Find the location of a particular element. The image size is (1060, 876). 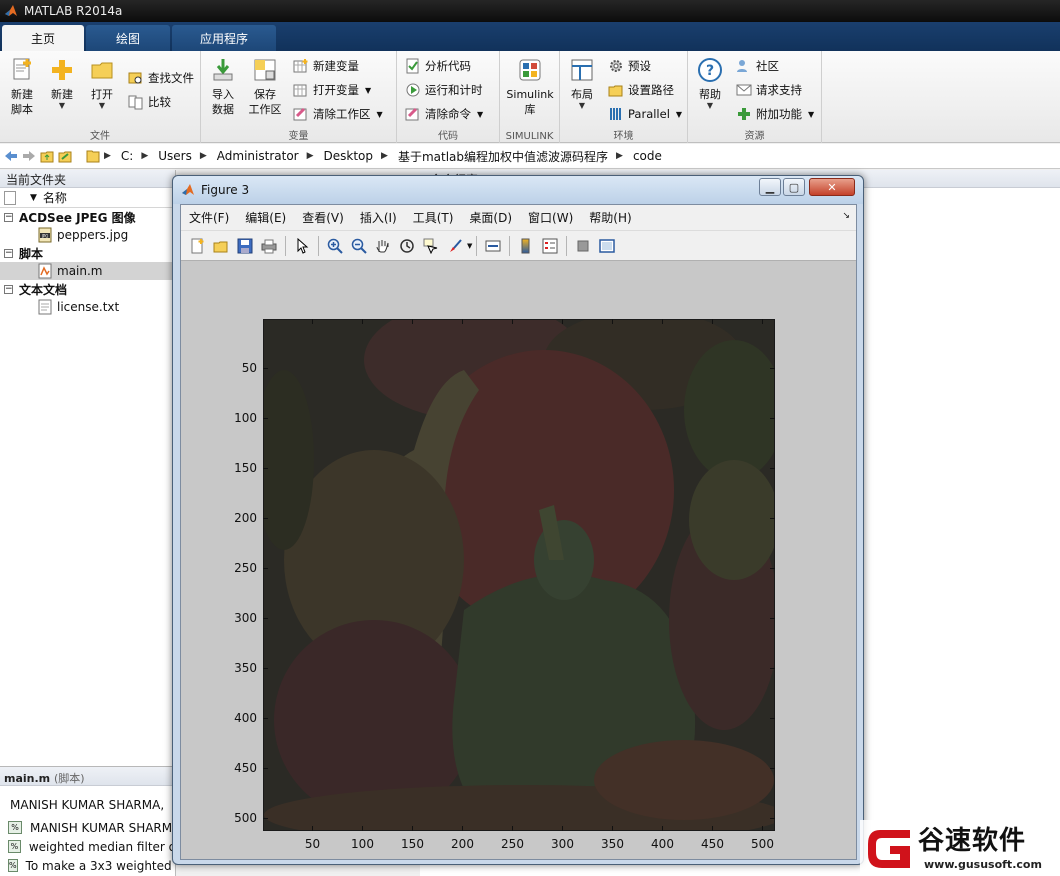

addons-button: 附加功能 ▼ is located at coordinates (775, 114).